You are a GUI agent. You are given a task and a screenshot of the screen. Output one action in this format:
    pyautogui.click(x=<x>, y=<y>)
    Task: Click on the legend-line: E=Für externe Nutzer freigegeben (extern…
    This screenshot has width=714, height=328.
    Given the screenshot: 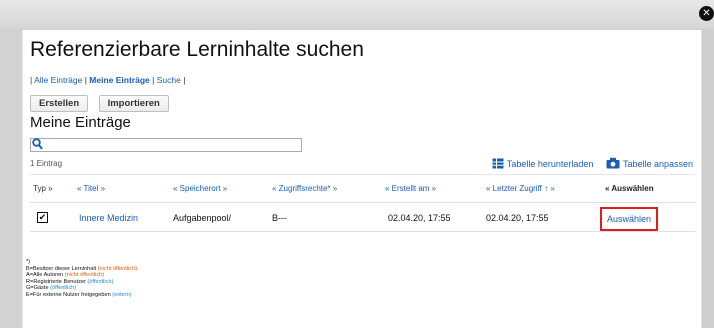 What is the action you would take?
    pyautogui.click(x=79, y=294)
    